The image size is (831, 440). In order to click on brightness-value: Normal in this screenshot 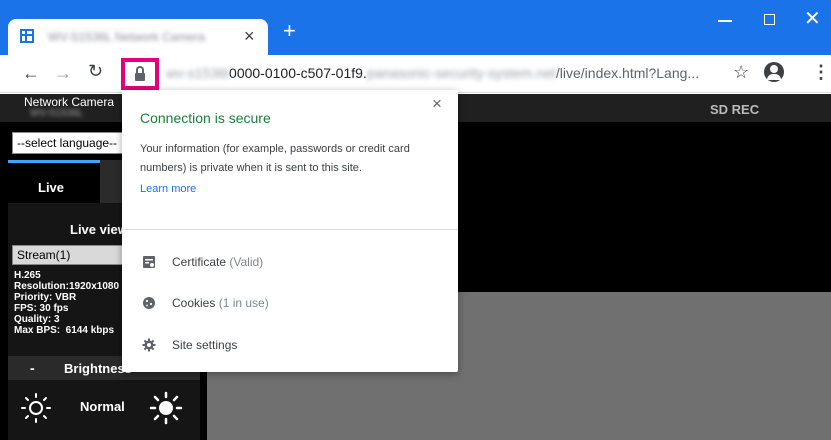, I will do `click(102, 406)`.